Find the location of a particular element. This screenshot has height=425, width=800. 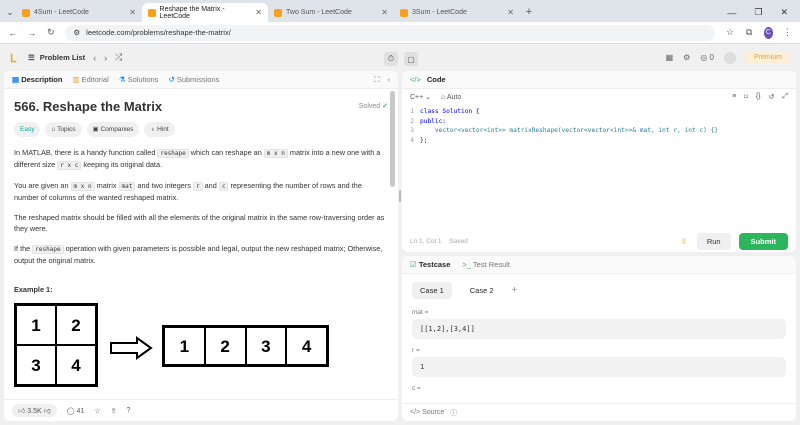

help-icon: ? is located at coordinates (129, 410).